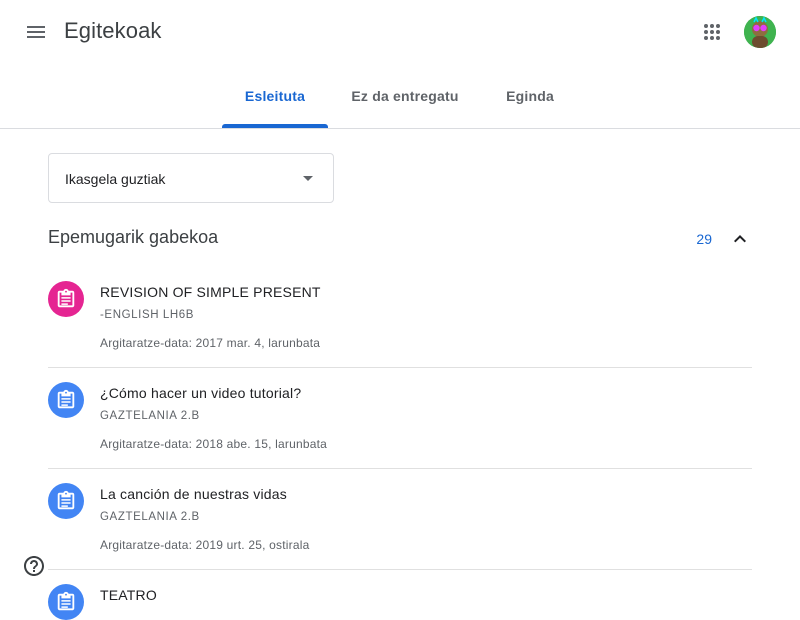 The image size is (800, 620). I want to click on apps-grid-icon, so click(712, 32).